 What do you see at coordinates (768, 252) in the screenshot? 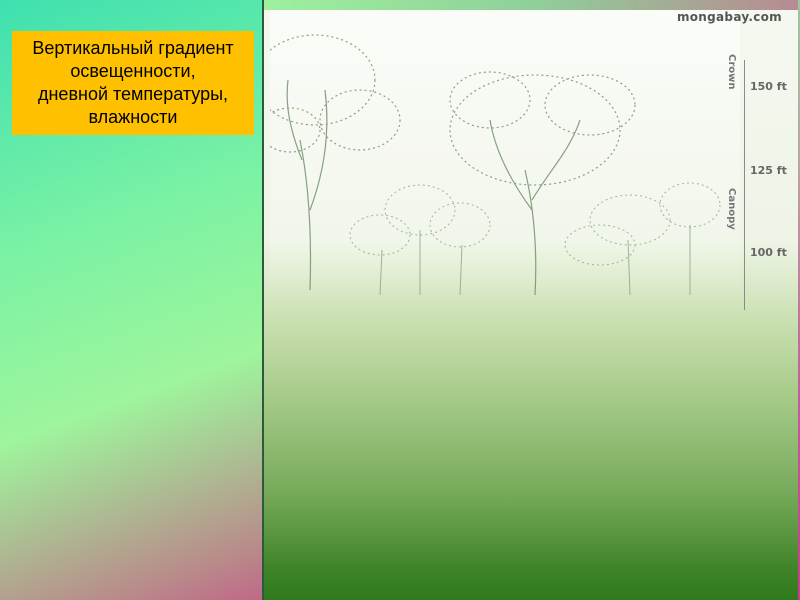
I see `tick-label-100ft: 100 ft` at bounding box center [768, 252].